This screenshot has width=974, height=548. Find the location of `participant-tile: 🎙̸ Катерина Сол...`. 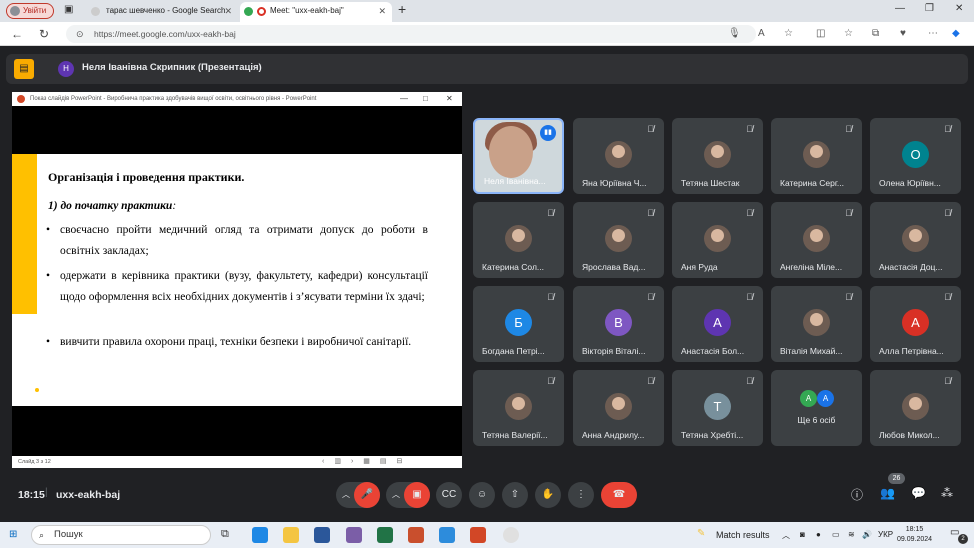

participant-tile: 🎙̸ Катерина Сол... is located at coordinates (518, 240).